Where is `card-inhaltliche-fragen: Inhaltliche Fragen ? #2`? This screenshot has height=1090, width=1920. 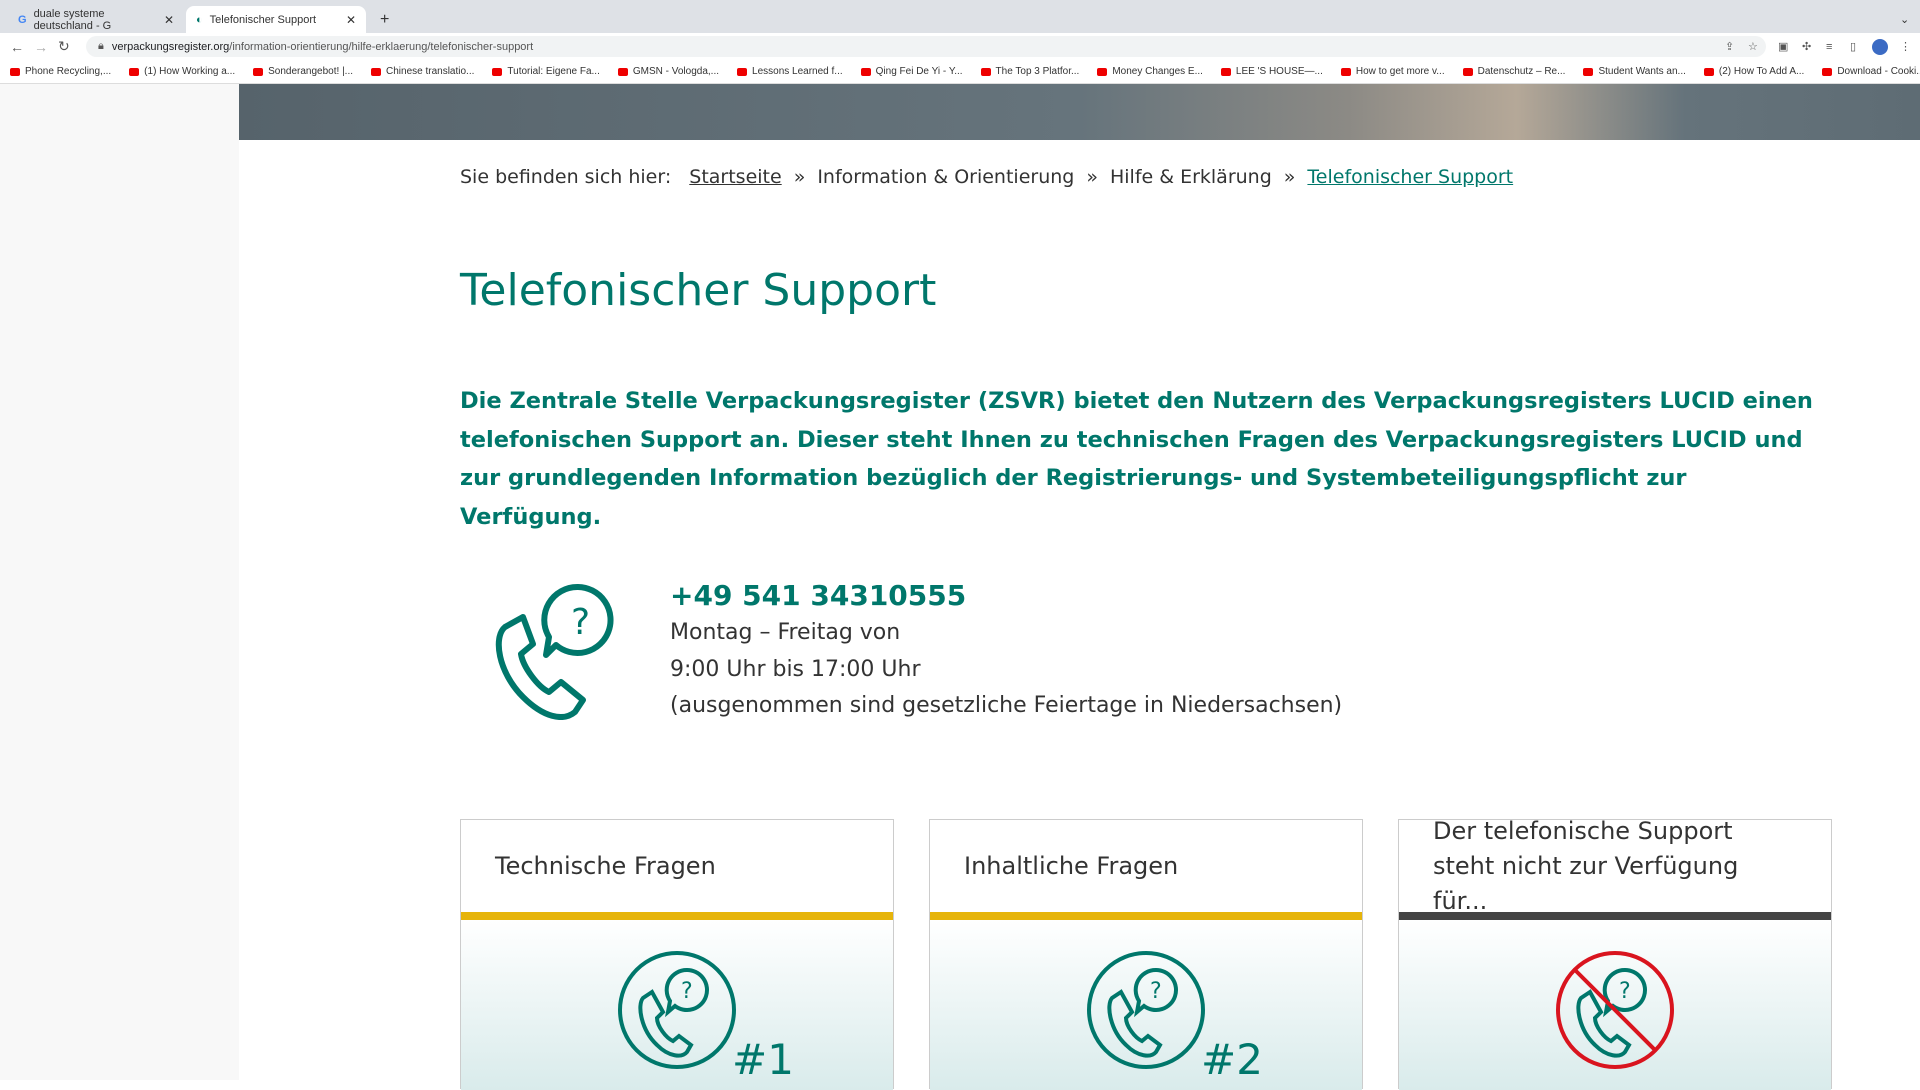
card-inhaltliche-fragen: Inhaltliche Fragen ? #2 is located at coordinates (1146, 954).